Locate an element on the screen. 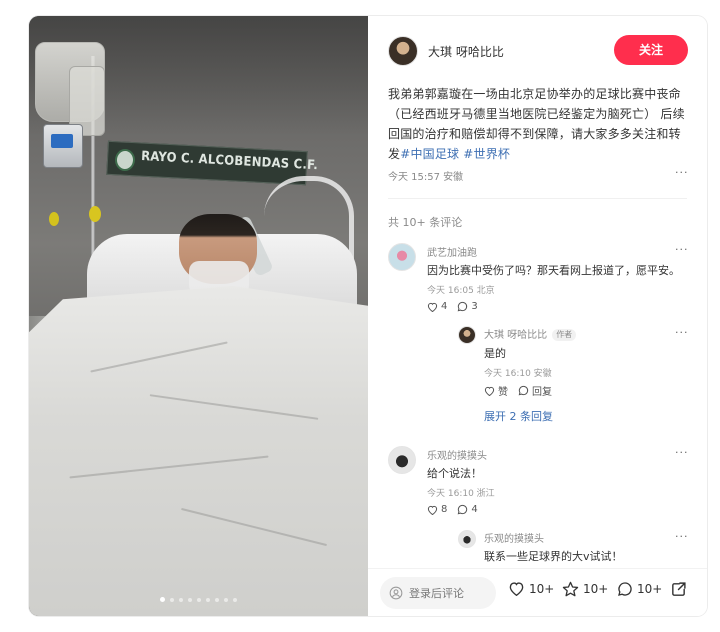 The image size is (720, 632). comment-meta: 今天 16:10 浙江 is located at coordinates (461, 494).